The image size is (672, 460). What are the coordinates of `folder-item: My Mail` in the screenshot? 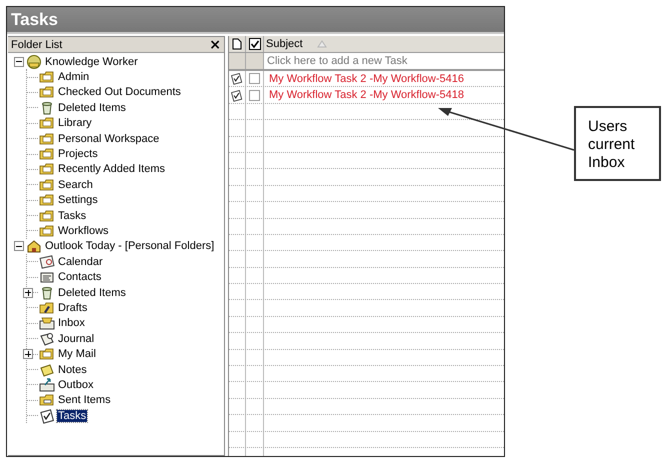 It's located at (77, 354).